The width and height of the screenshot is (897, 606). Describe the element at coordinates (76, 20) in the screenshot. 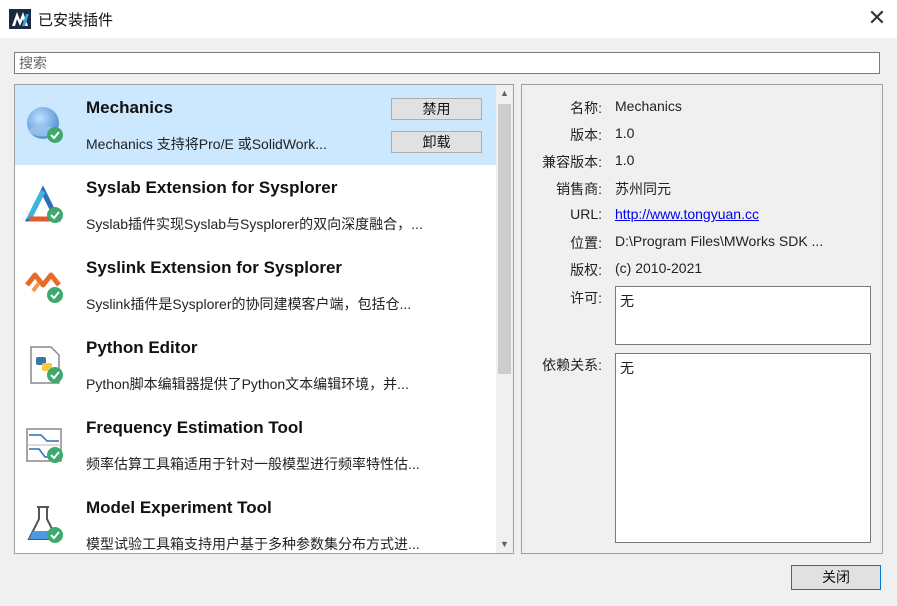

I see `window-title: 已安装插件` at that location.